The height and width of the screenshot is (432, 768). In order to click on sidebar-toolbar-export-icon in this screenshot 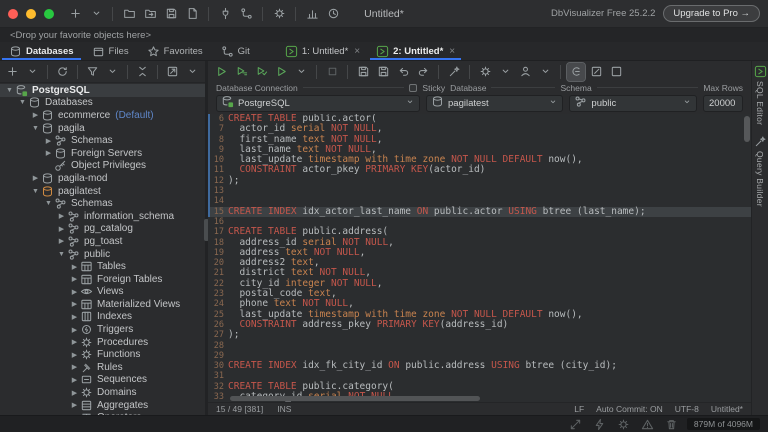, I will do `click(172, 72)`.